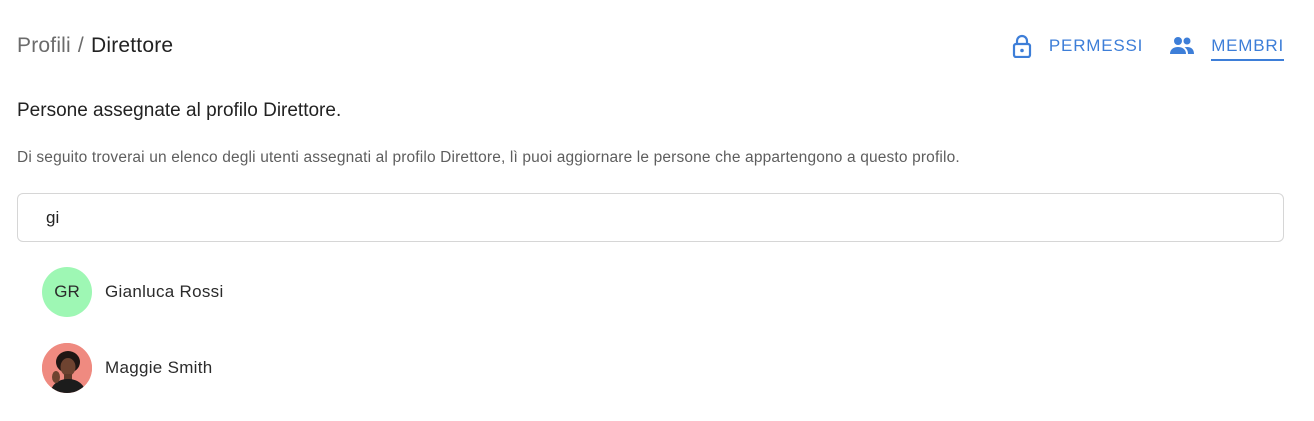 This screenshot has height=421, width=1314. What do you see at coordinates (179, 110) in the screenshot?
I see `section-subtitle: Persone assegnate al profilo Direttore.` at bounding box center [179, 110].